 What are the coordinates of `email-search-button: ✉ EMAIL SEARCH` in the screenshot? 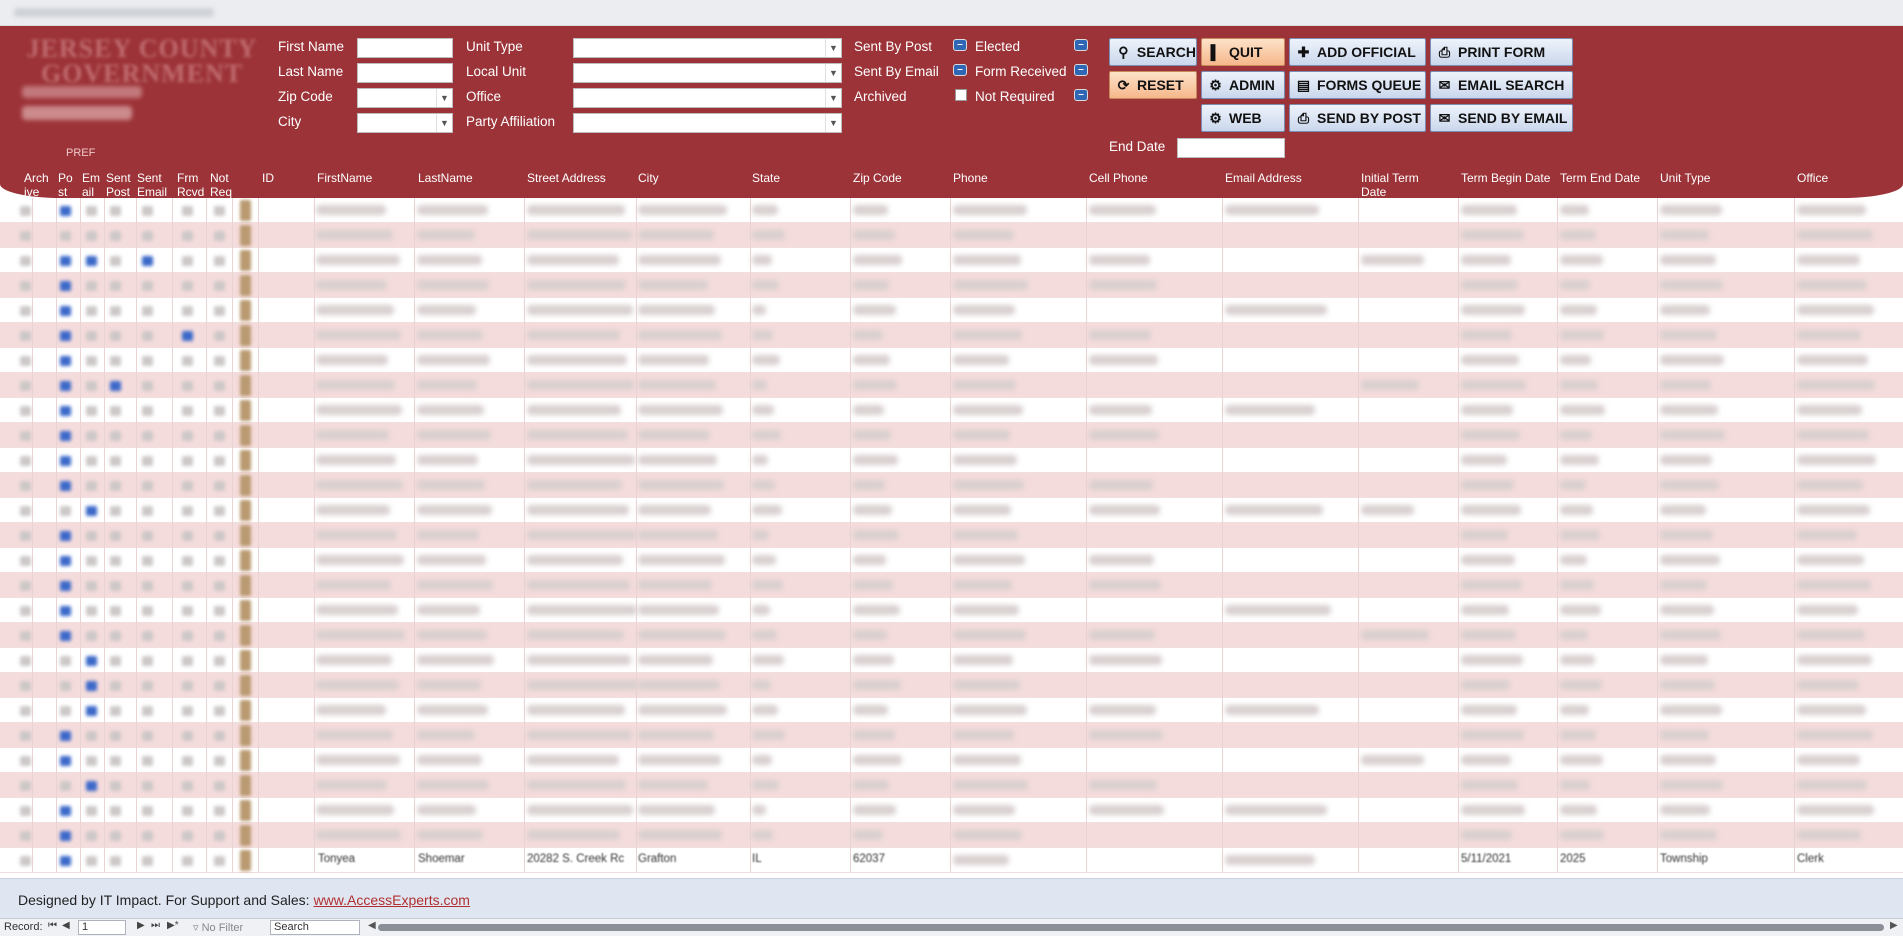 It's located at (1501, 85).